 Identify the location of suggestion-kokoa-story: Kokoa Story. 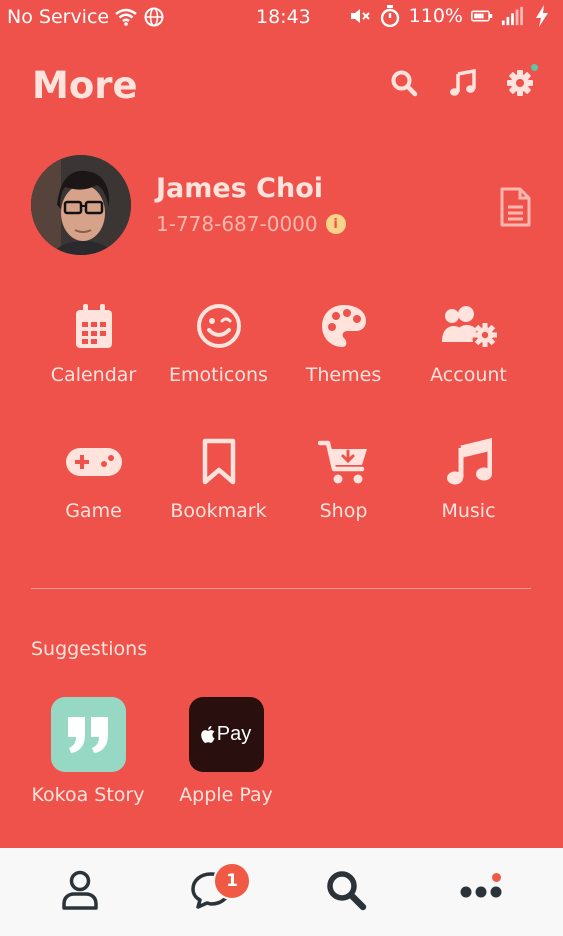
(88, 751).